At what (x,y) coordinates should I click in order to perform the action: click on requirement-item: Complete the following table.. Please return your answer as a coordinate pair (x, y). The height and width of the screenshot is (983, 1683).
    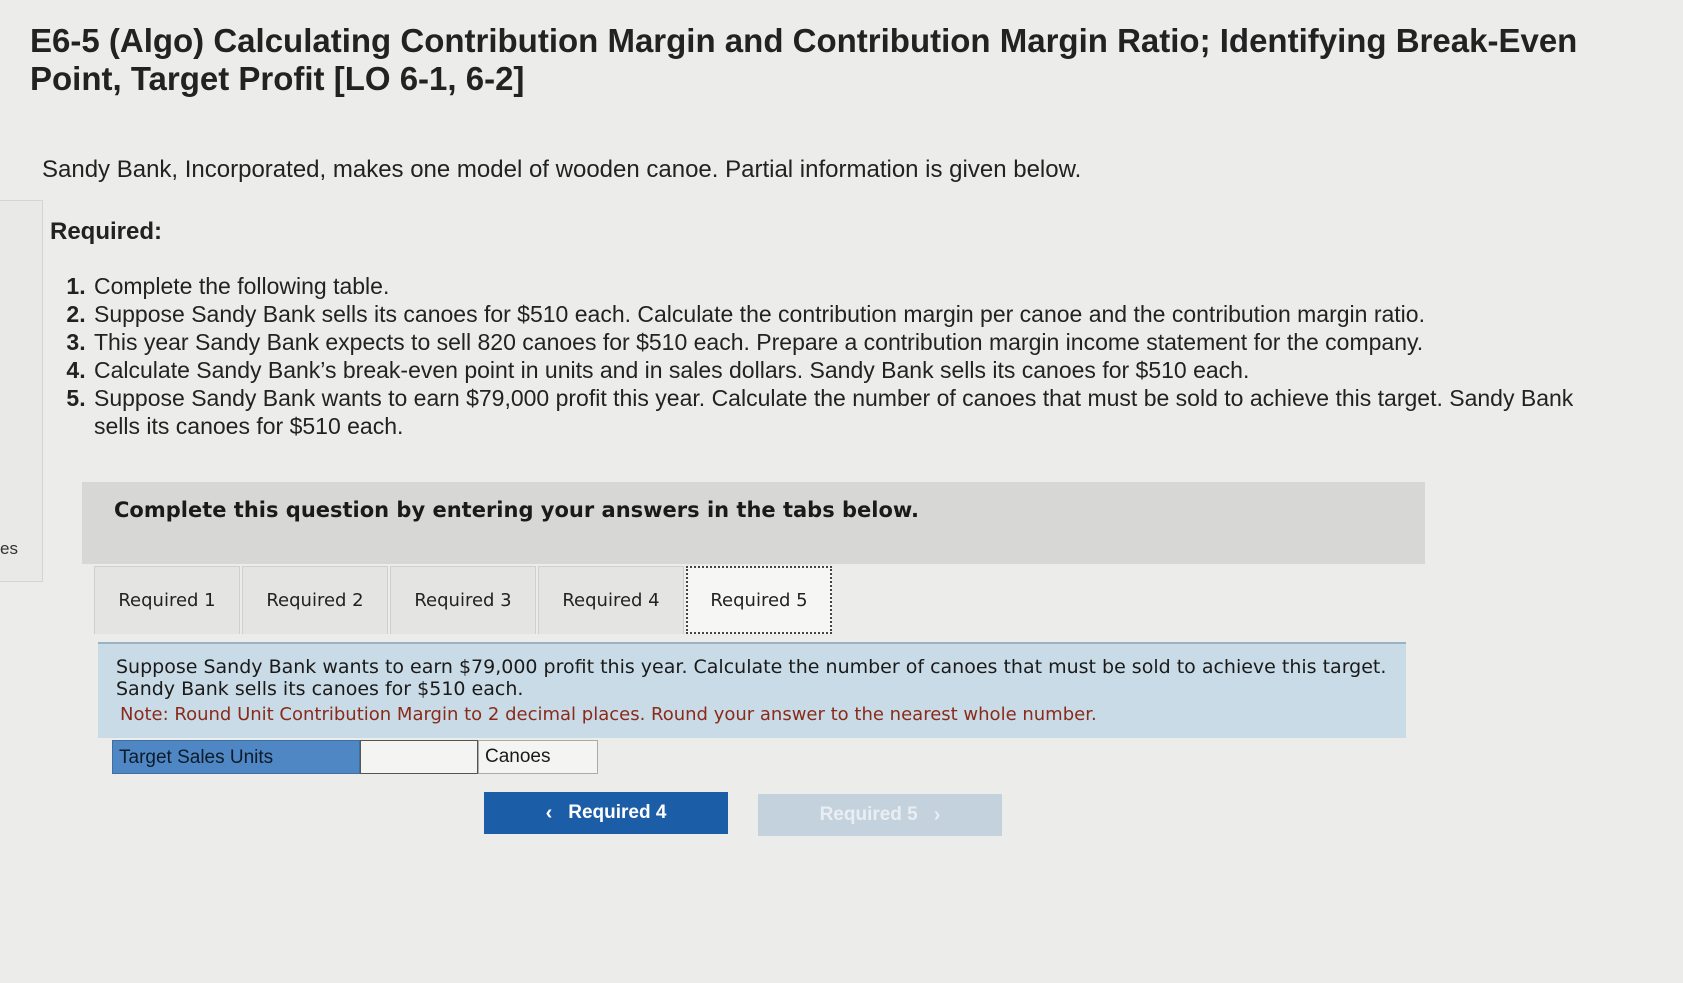
    Looking at the image, I should click on (852, 286).